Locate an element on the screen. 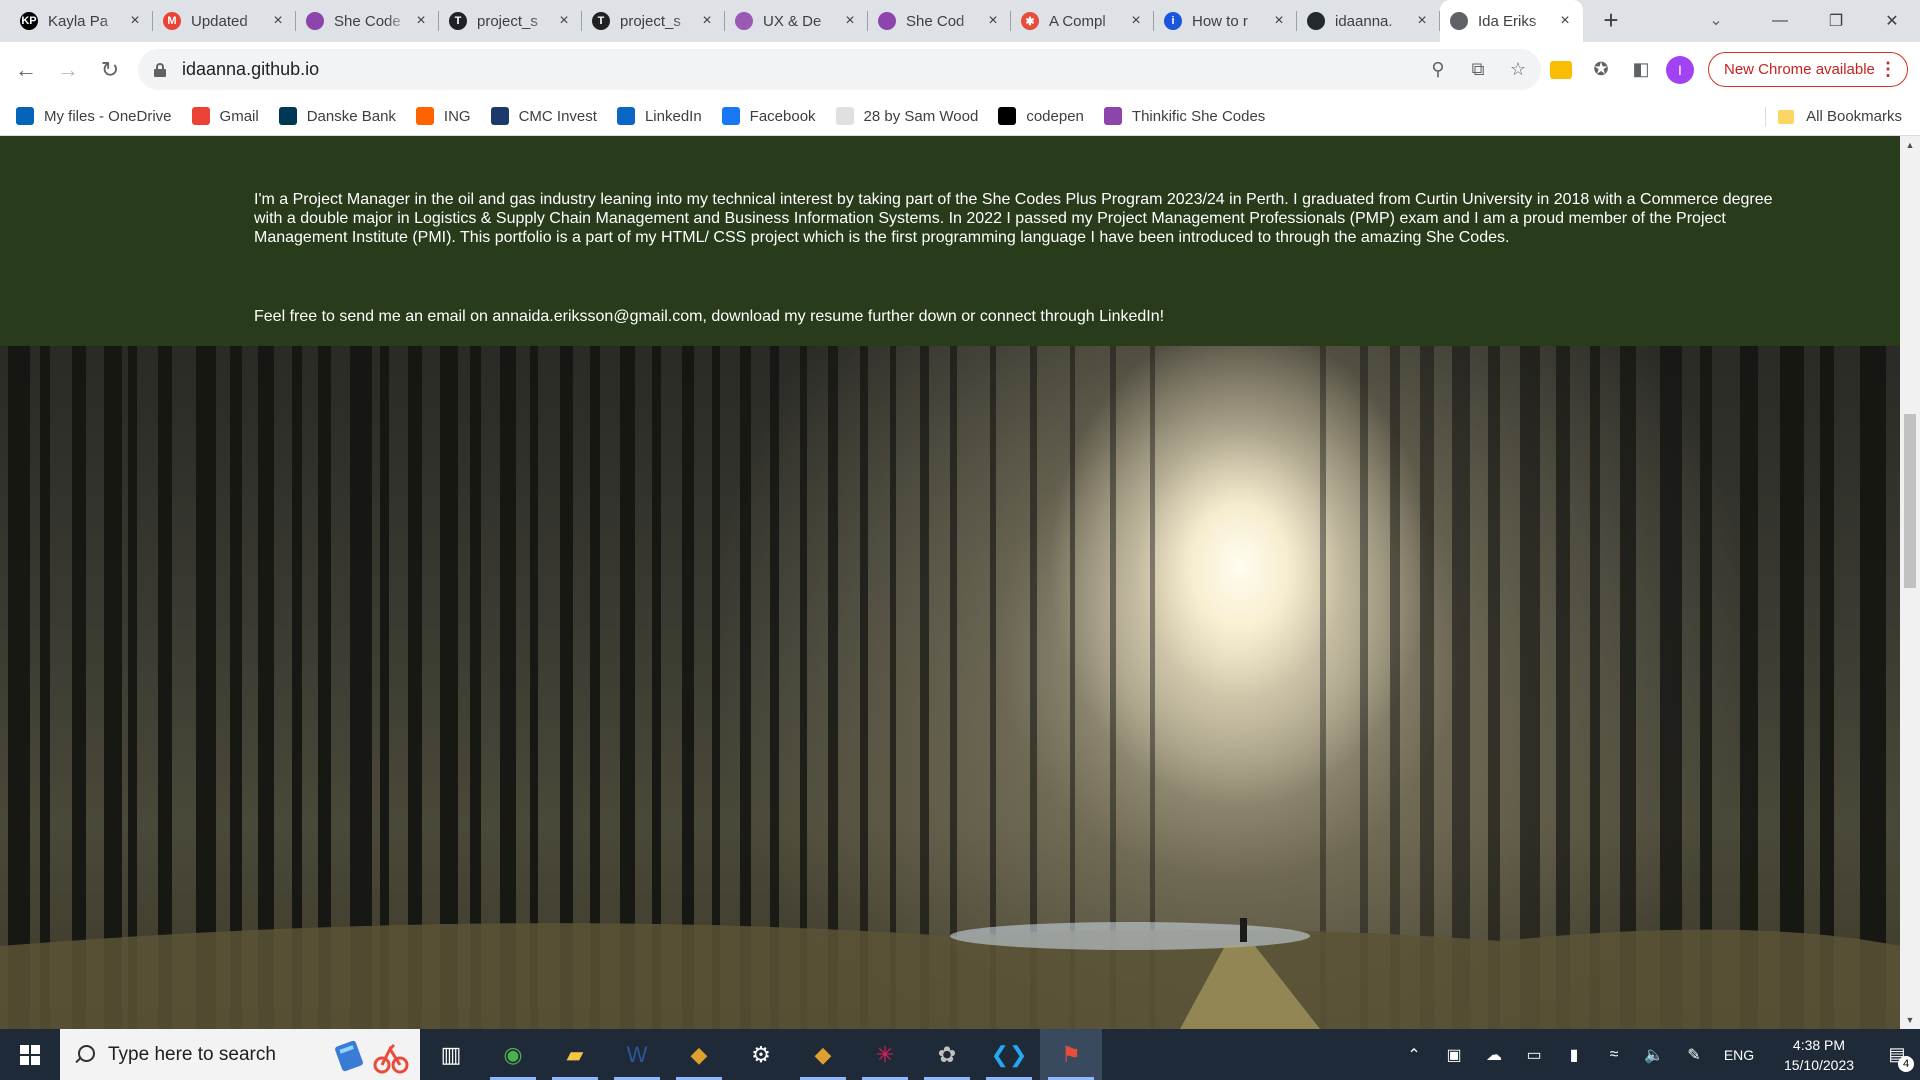  browser-tab: KP Kayla Pa × is located at coordinates (81, 21).